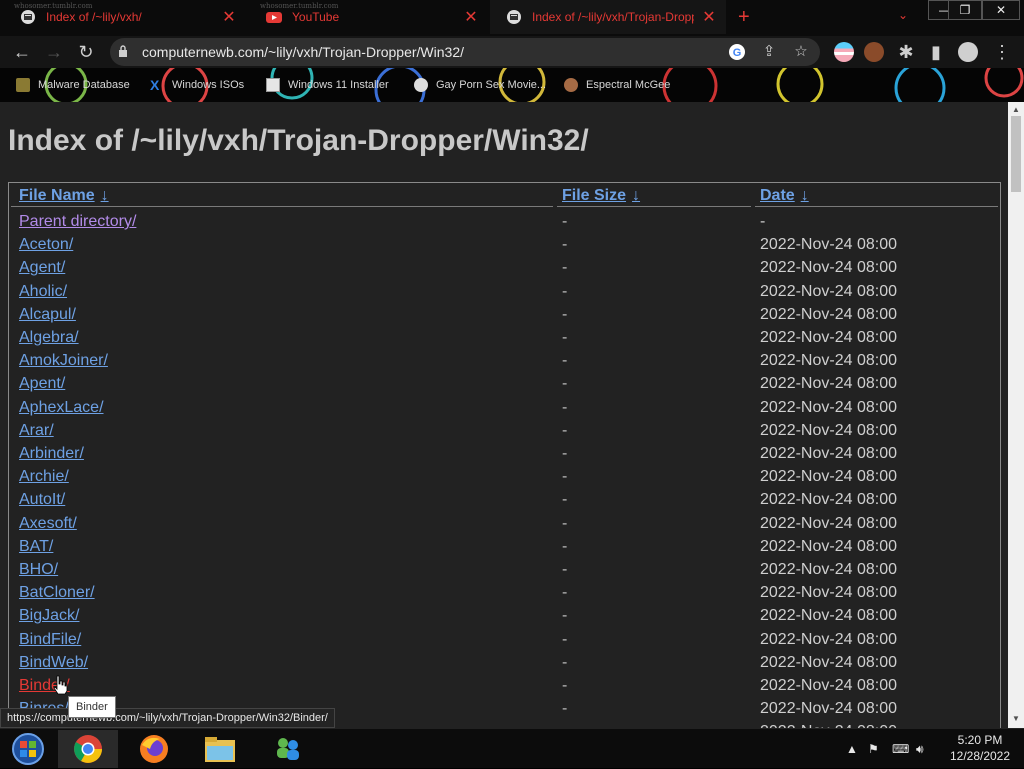 This screenshot has height=769, width=1024. Describe the element at coordinates (613, 17) in the screenshot. I see `tab-title: Index of /~lily/vxh/Trojan-Dropp` at that location.